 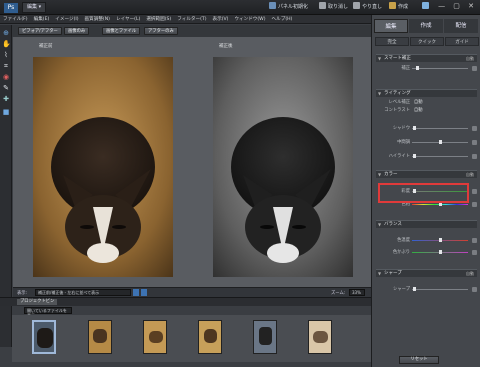 I want to click on menu-enhance: 画質調整(N), so click(x=97, y=19).